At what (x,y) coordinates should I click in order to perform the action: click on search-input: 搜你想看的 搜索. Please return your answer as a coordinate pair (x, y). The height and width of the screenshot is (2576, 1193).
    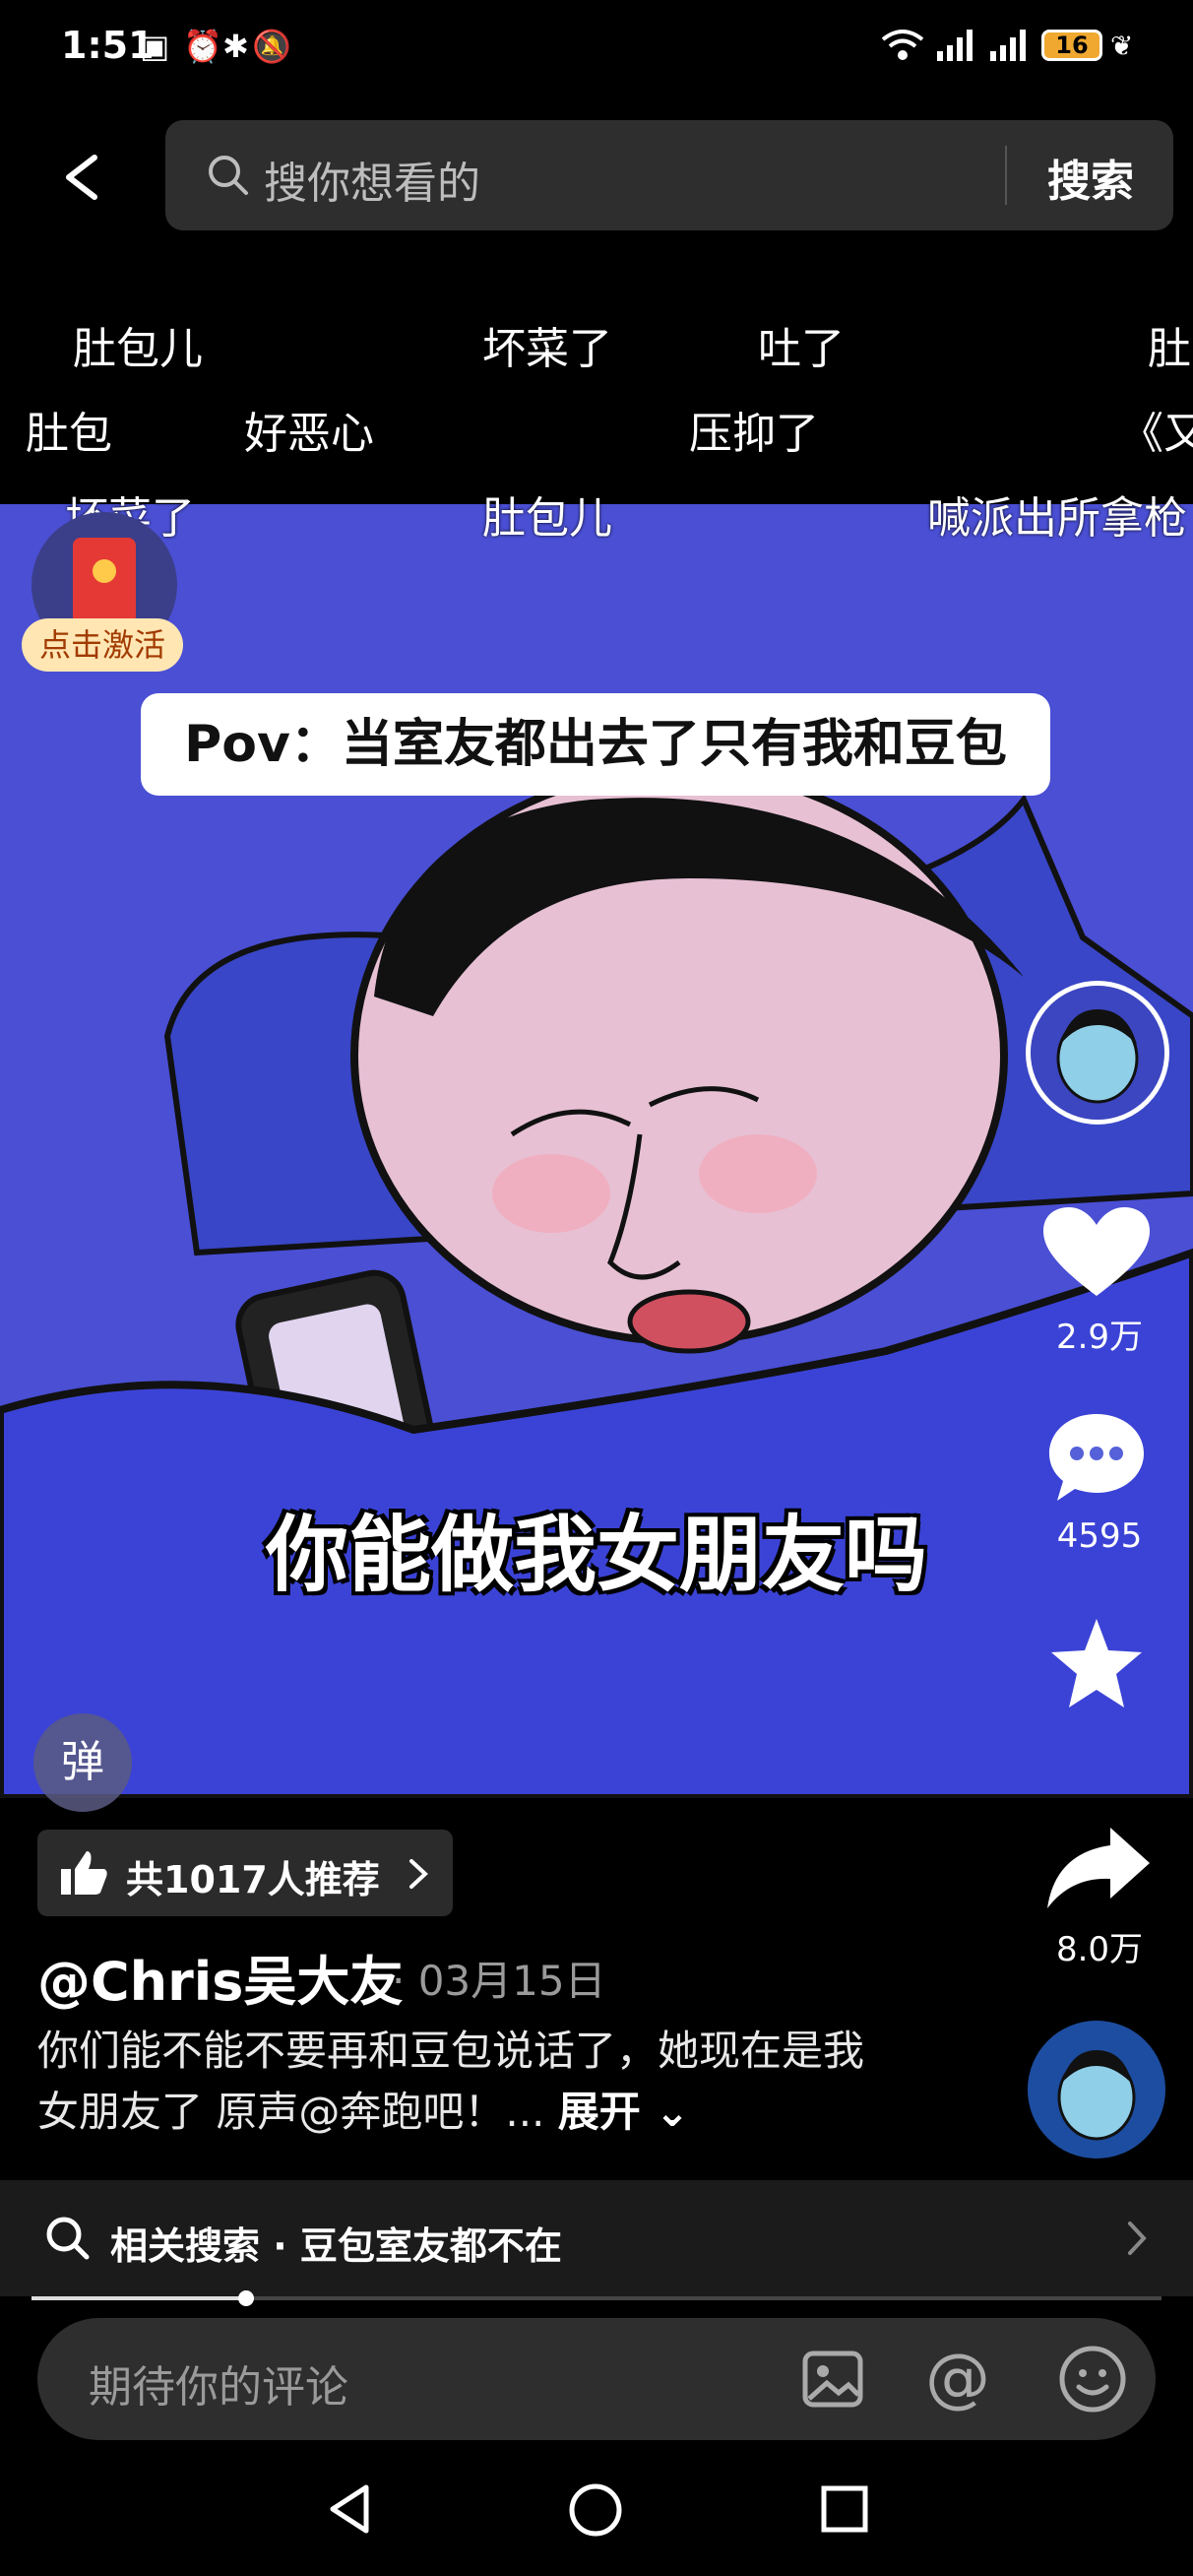
    Looking at the image, I should click on (669, 175).